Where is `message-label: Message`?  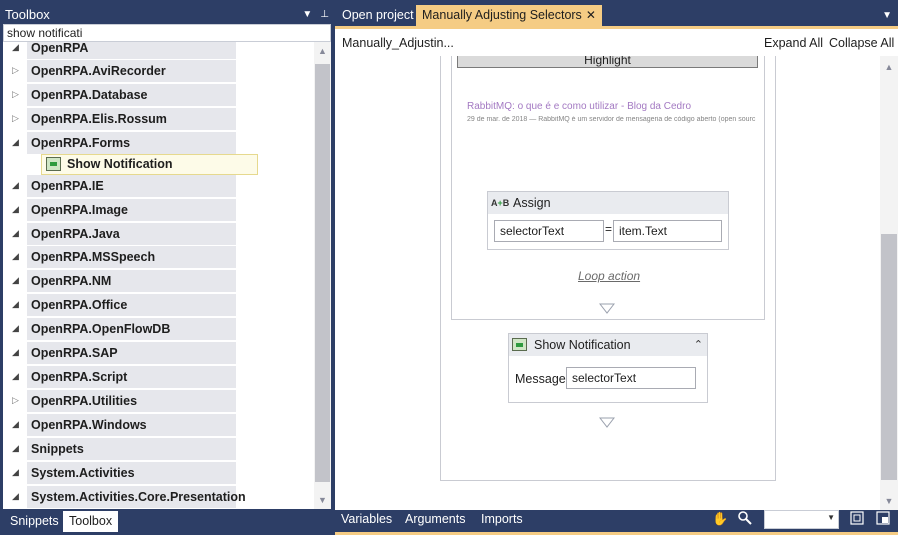 message-label: Message is located at coordinates (540, 379).